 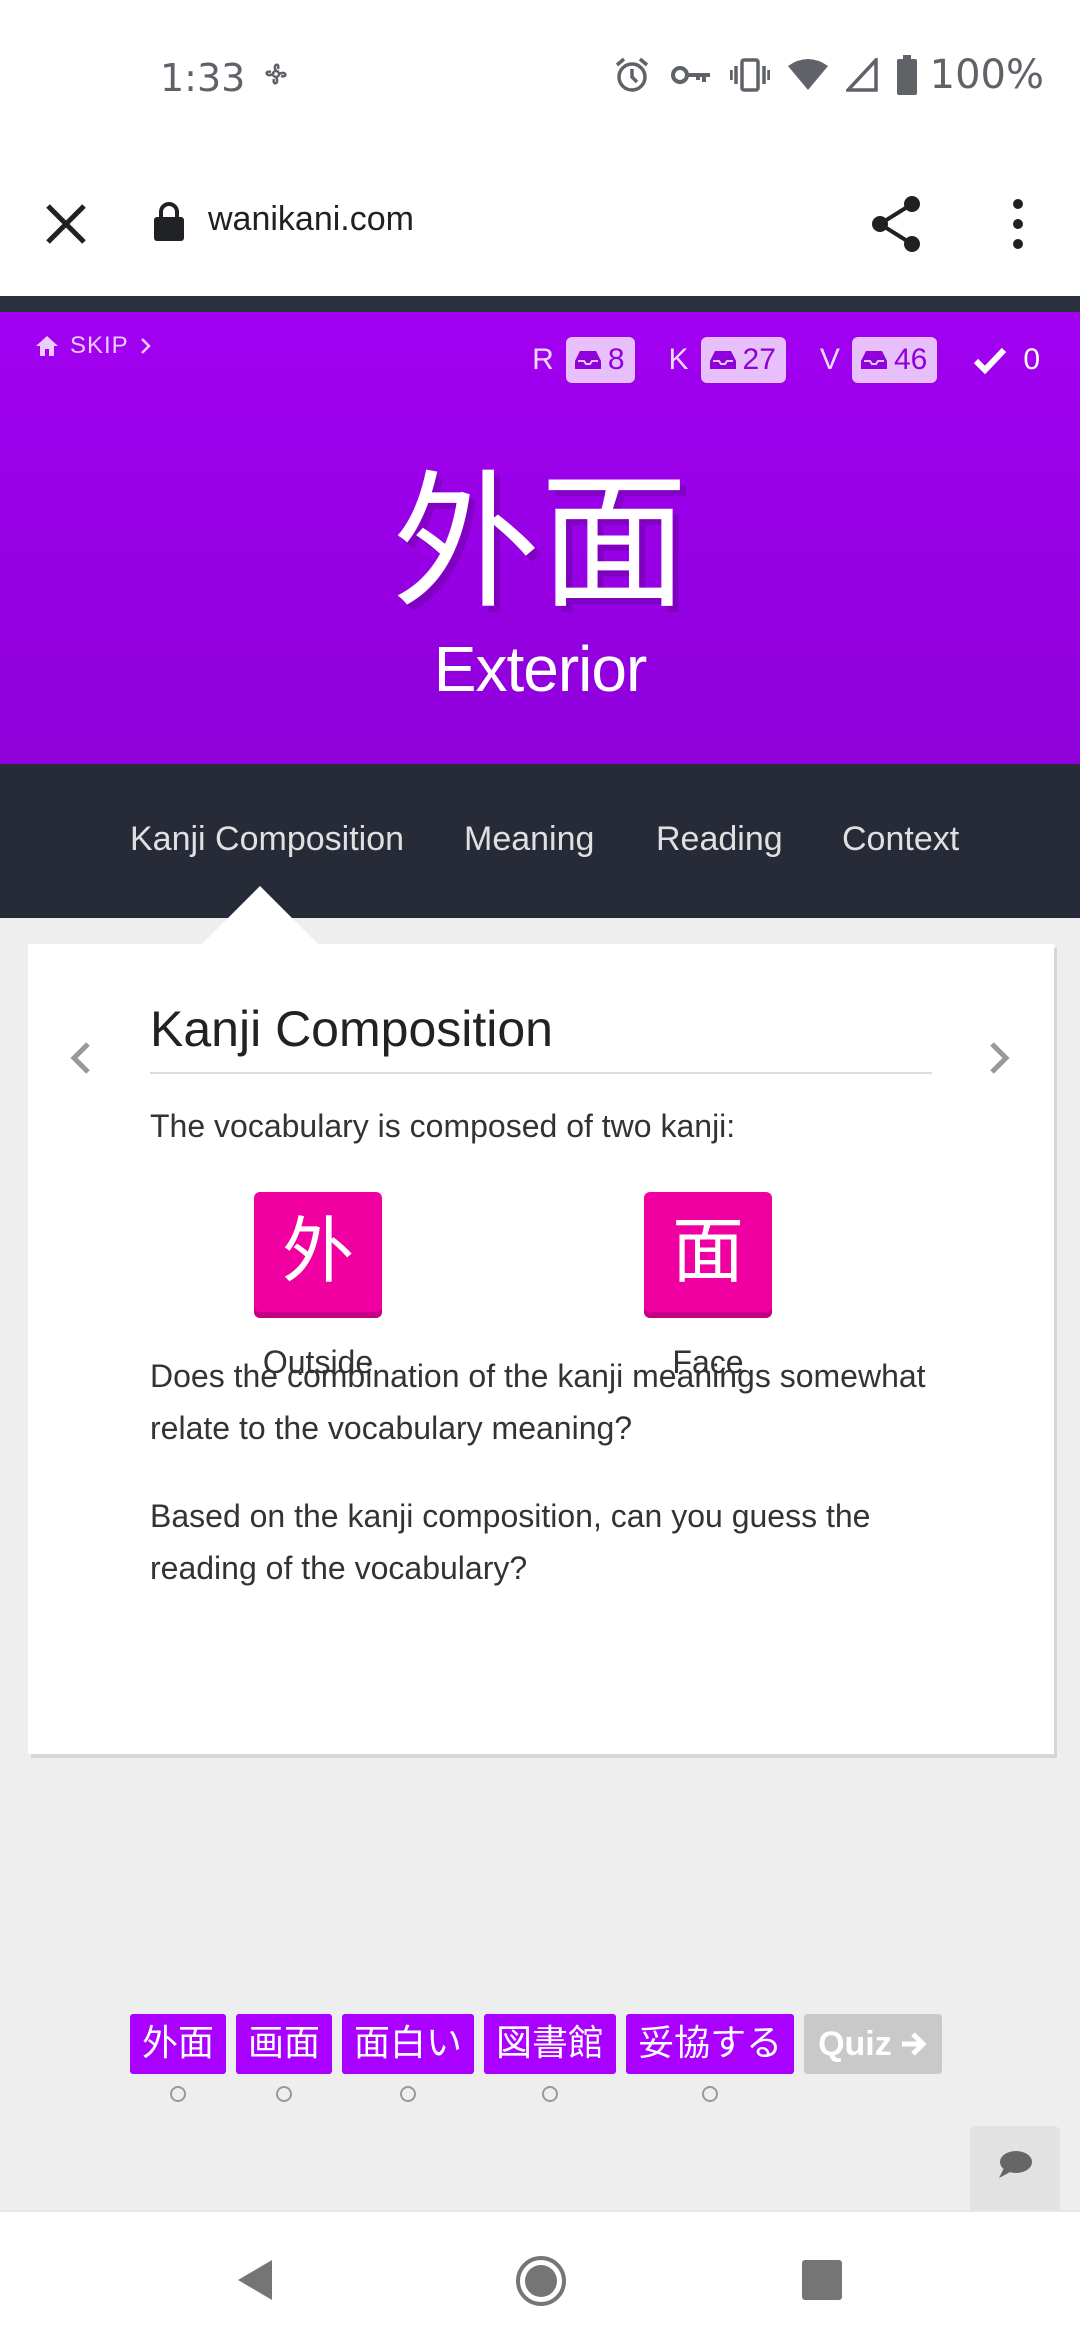 I want to click on kanji-count-badge: 27, so click(x=743, y=360).